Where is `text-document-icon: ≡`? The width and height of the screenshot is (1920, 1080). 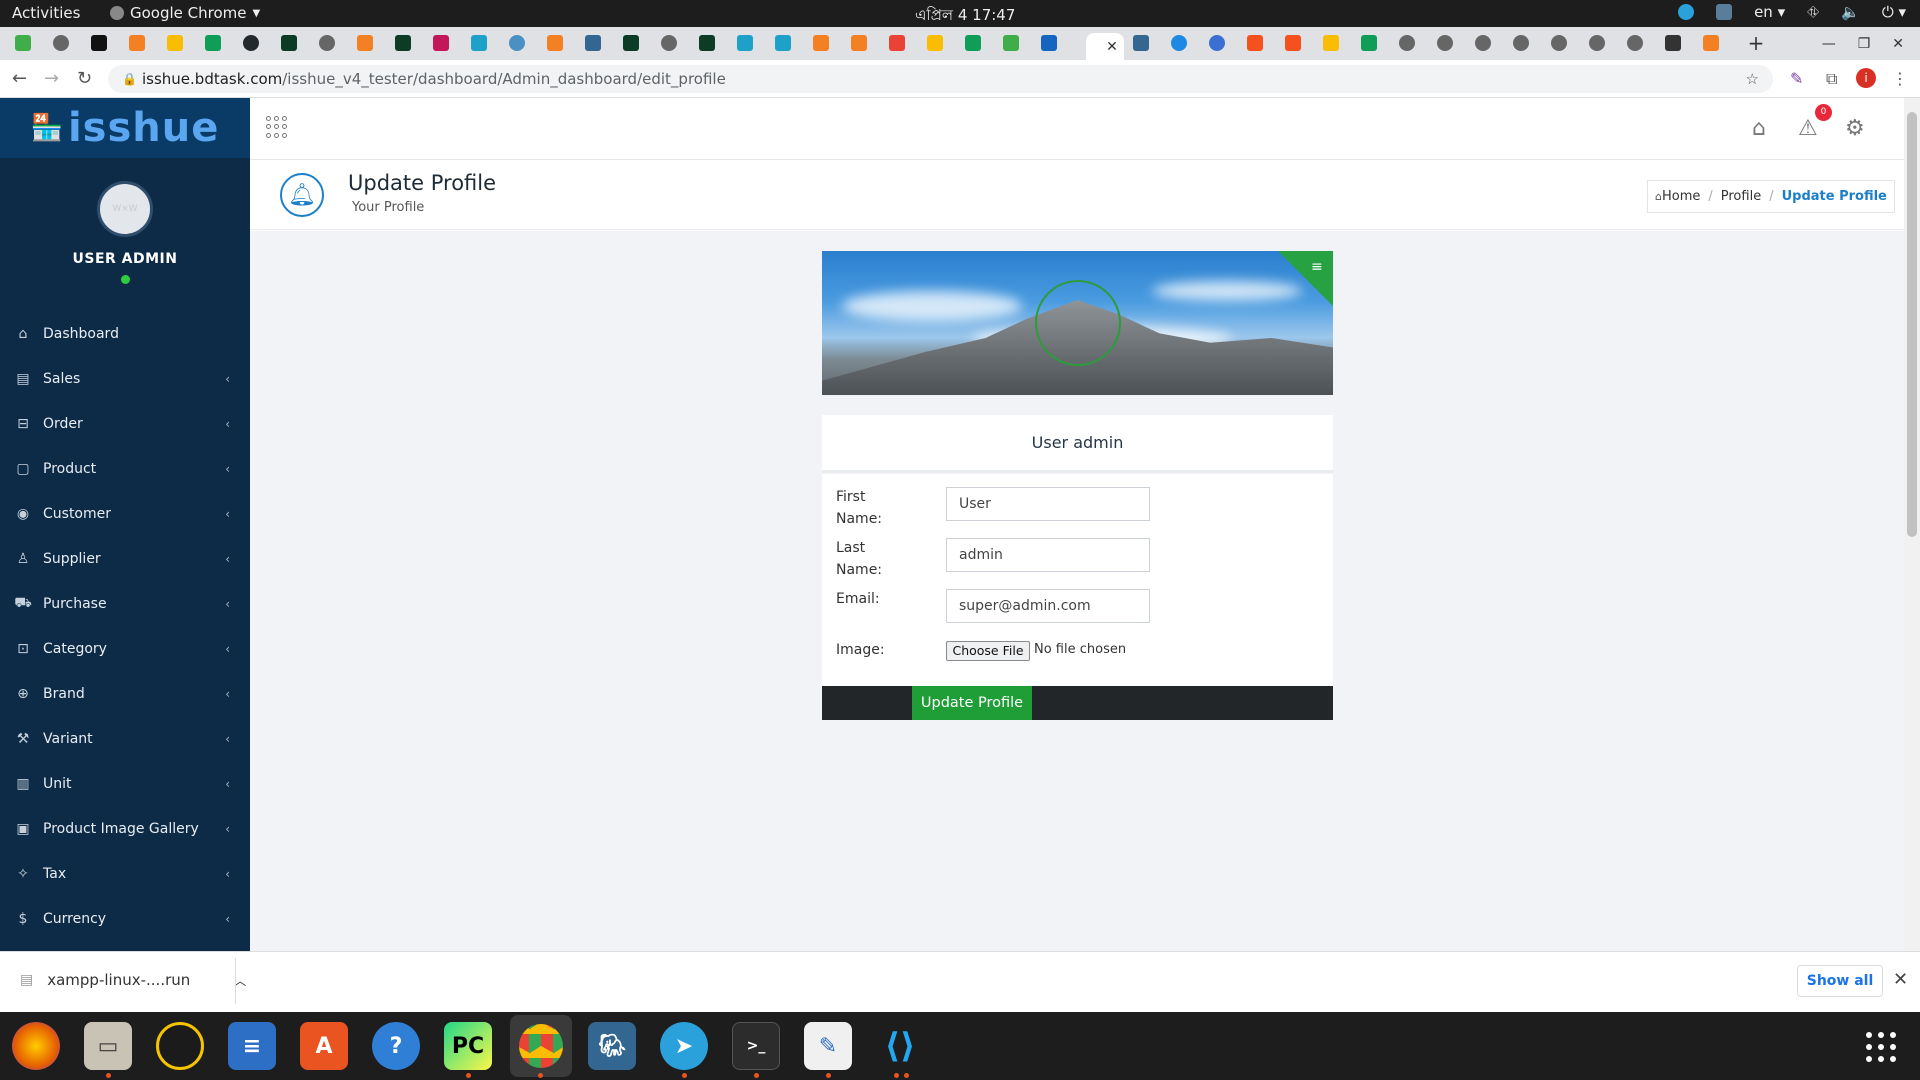 text-document-icon: ≡ is located at coordinates (252, 1046).